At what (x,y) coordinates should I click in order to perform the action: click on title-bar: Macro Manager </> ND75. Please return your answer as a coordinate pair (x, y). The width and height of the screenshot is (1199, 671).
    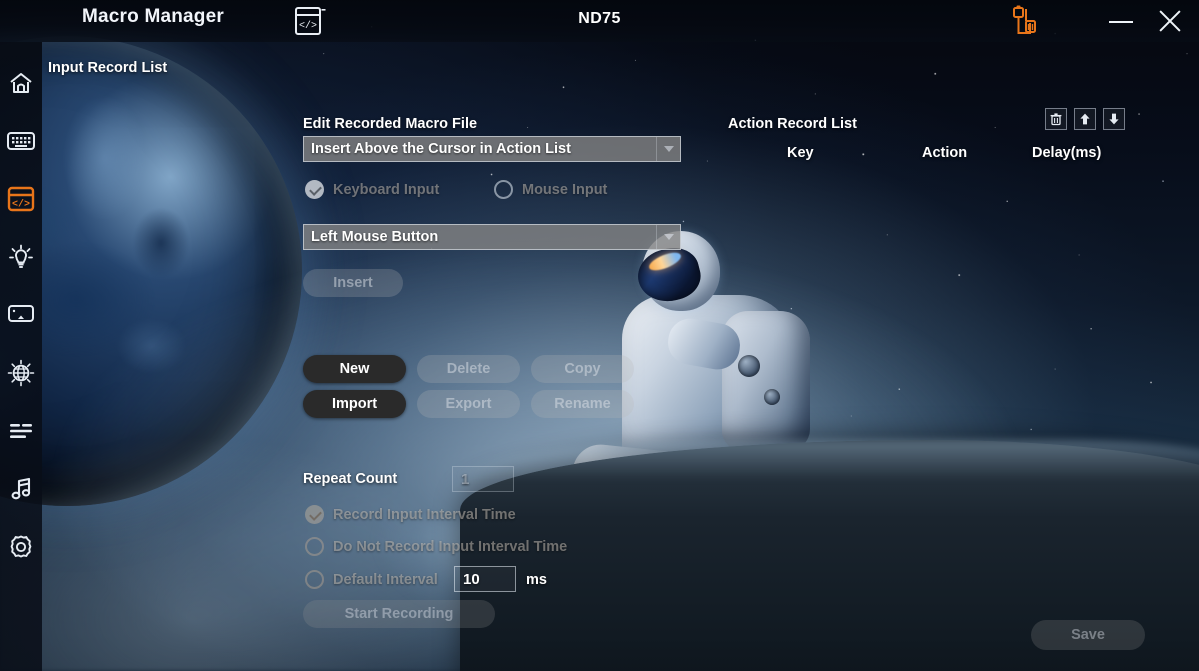
    Looking at the image, I should click on (599, 21).